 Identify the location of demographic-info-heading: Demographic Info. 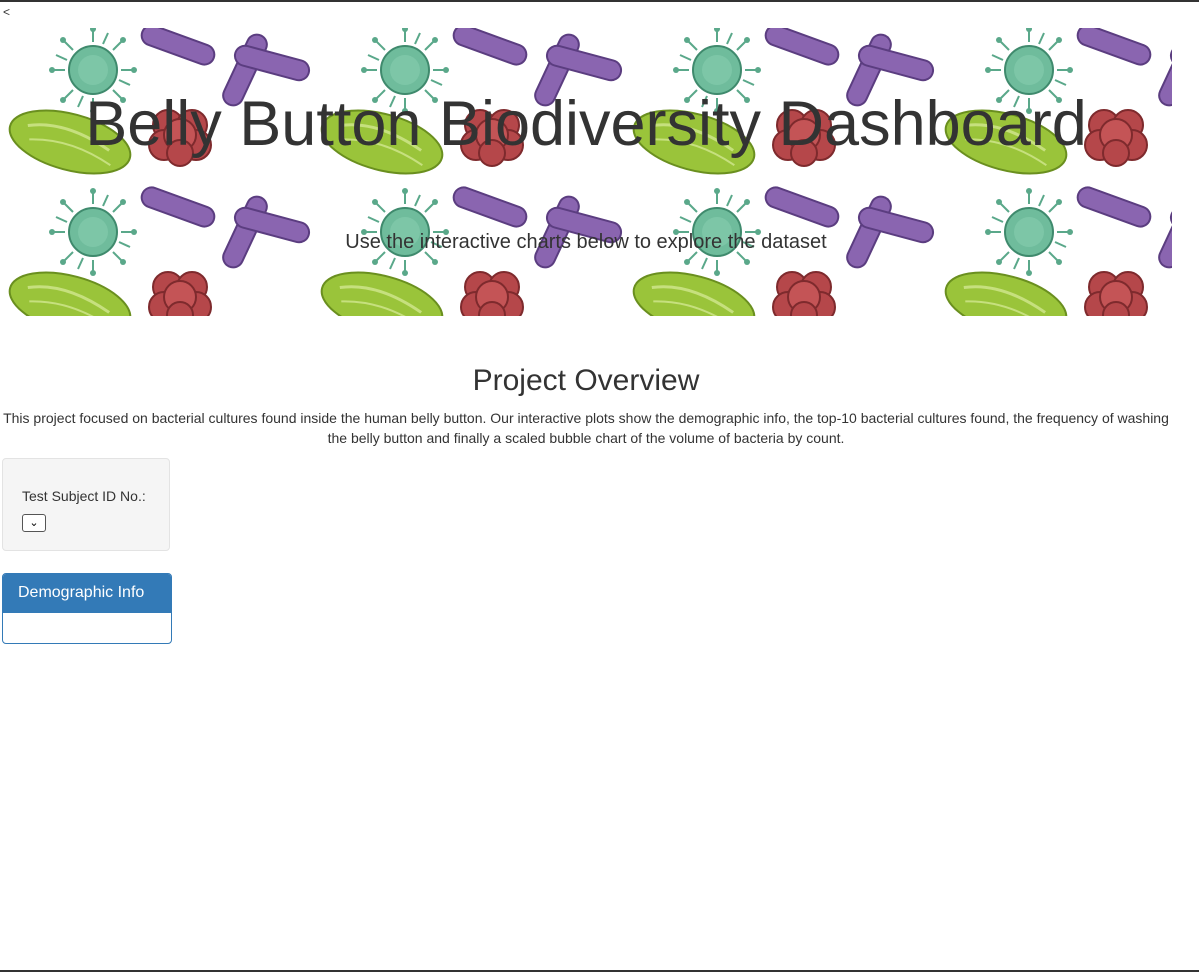
(87, 593).